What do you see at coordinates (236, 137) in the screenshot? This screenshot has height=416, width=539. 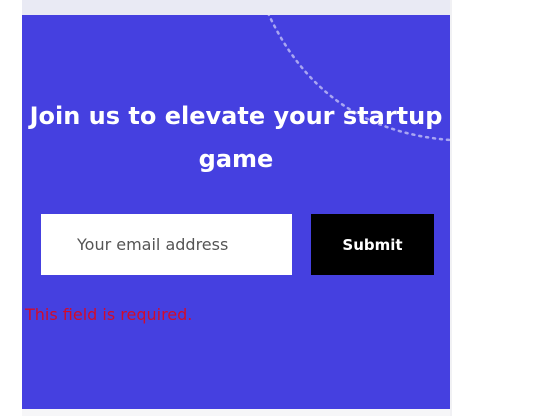 I see `newsletter-heading: Join us to elevate your startup game` at bounding box center [236, 137].